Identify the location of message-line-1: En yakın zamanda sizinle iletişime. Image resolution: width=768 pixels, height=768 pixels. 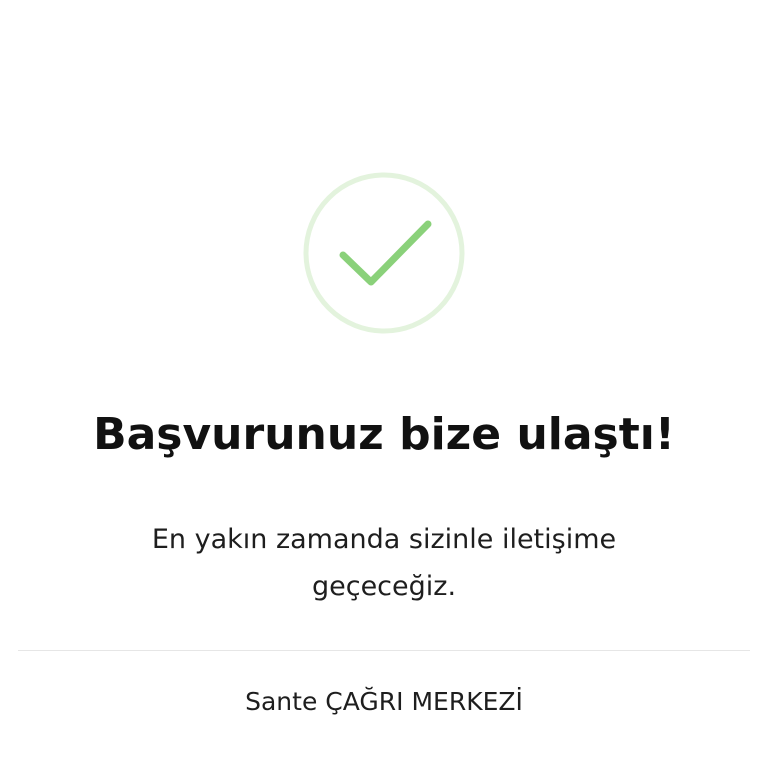
(384, 539).